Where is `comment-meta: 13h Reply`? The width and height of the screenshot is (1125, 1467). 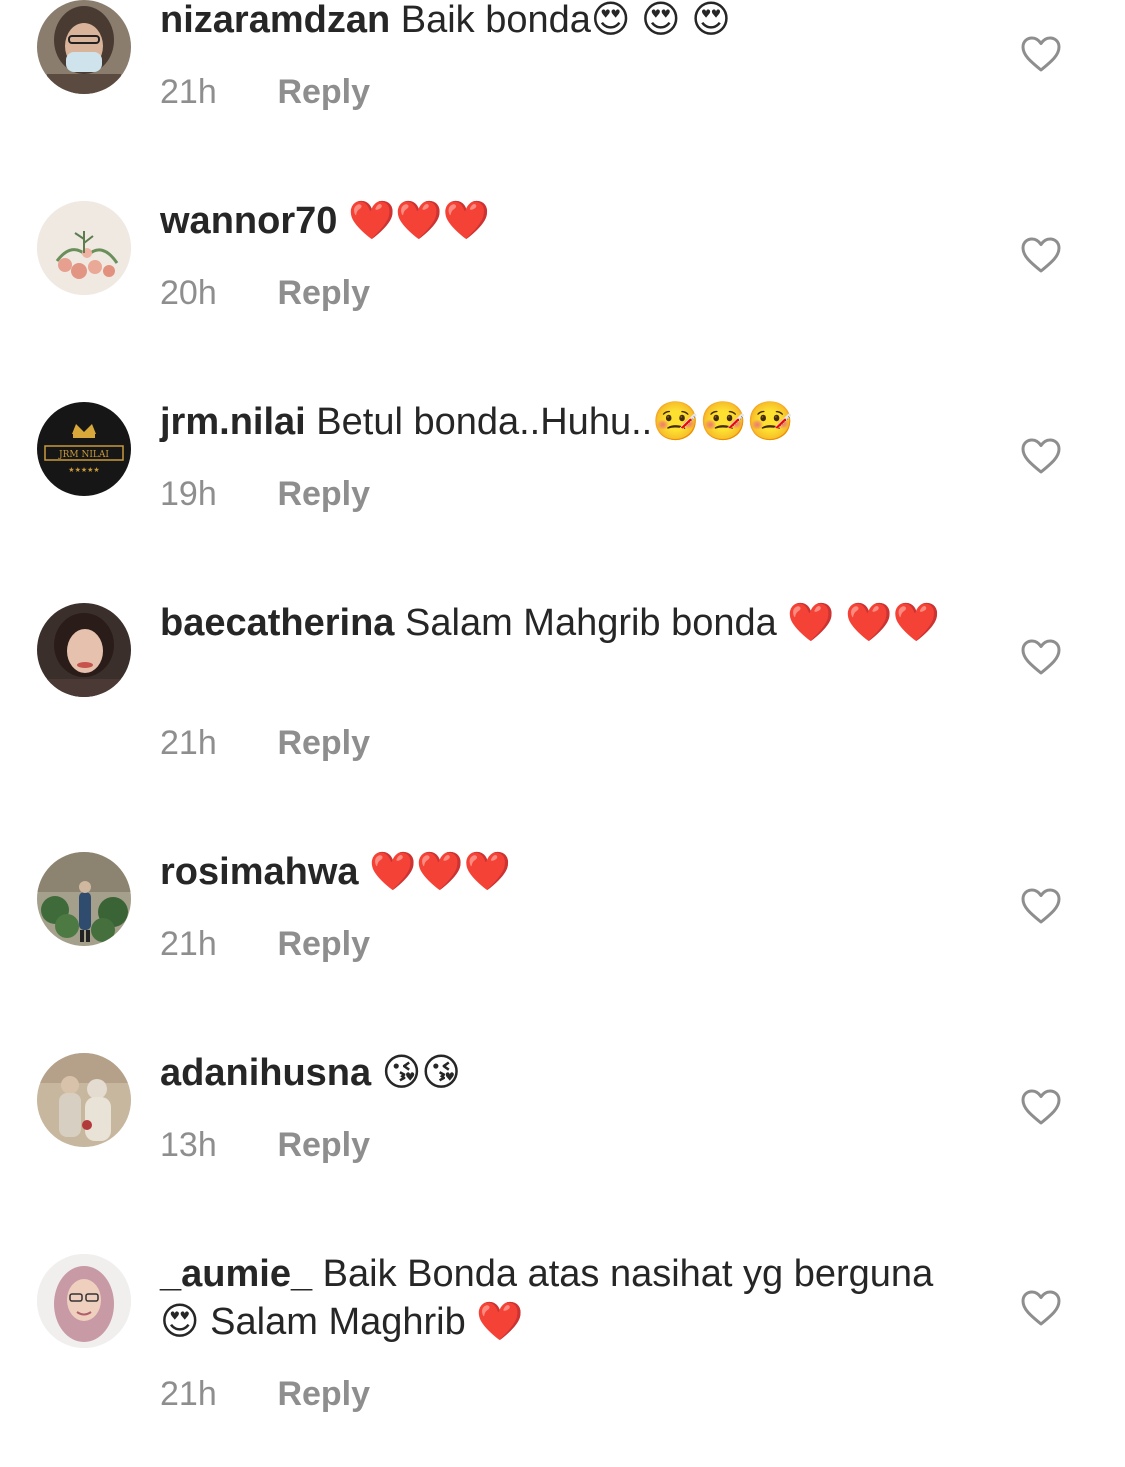
comment-meta: 13h Reply is located at coordinates (265, 1145).